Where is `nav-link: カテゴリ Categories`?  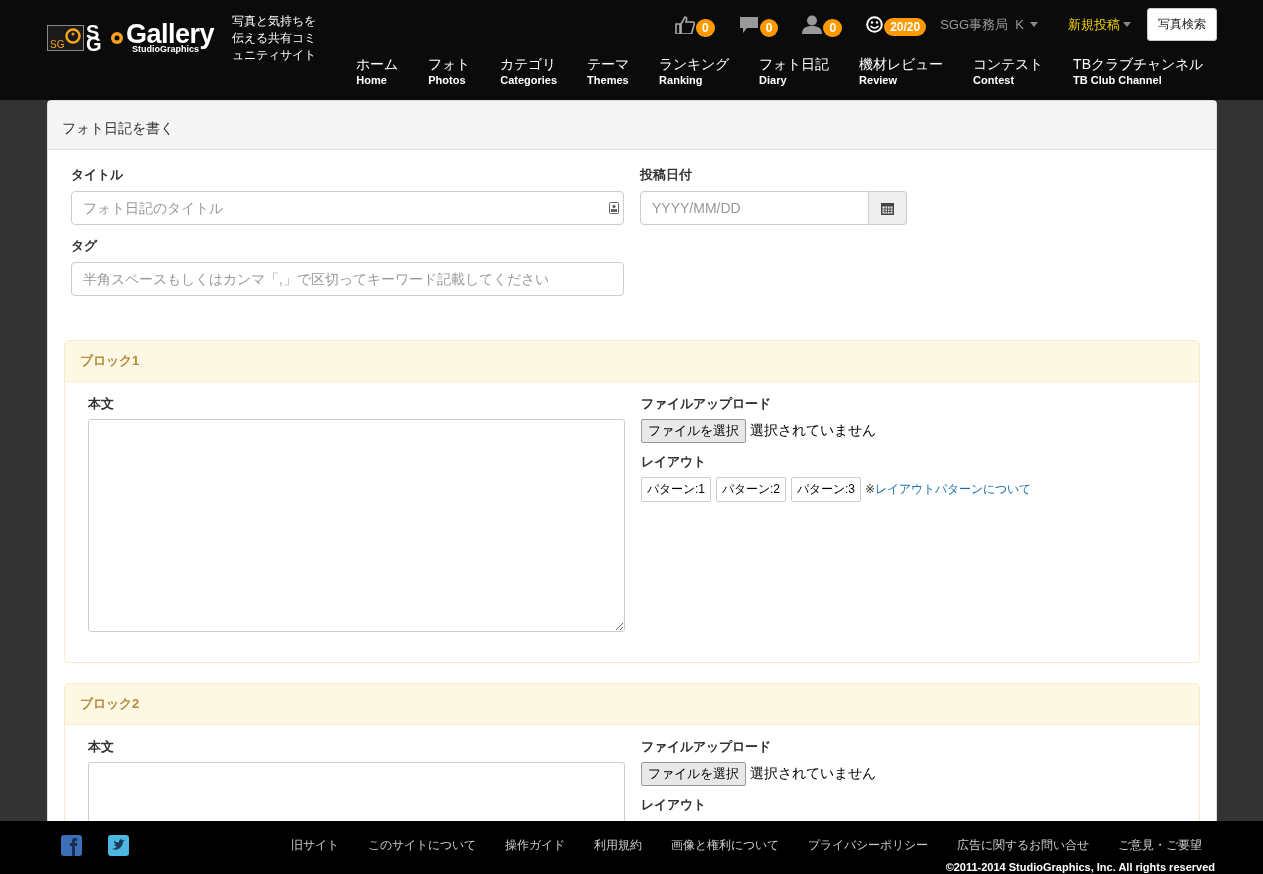 nav-link: カテゴリ Categories is located at coordinates (529, 72).